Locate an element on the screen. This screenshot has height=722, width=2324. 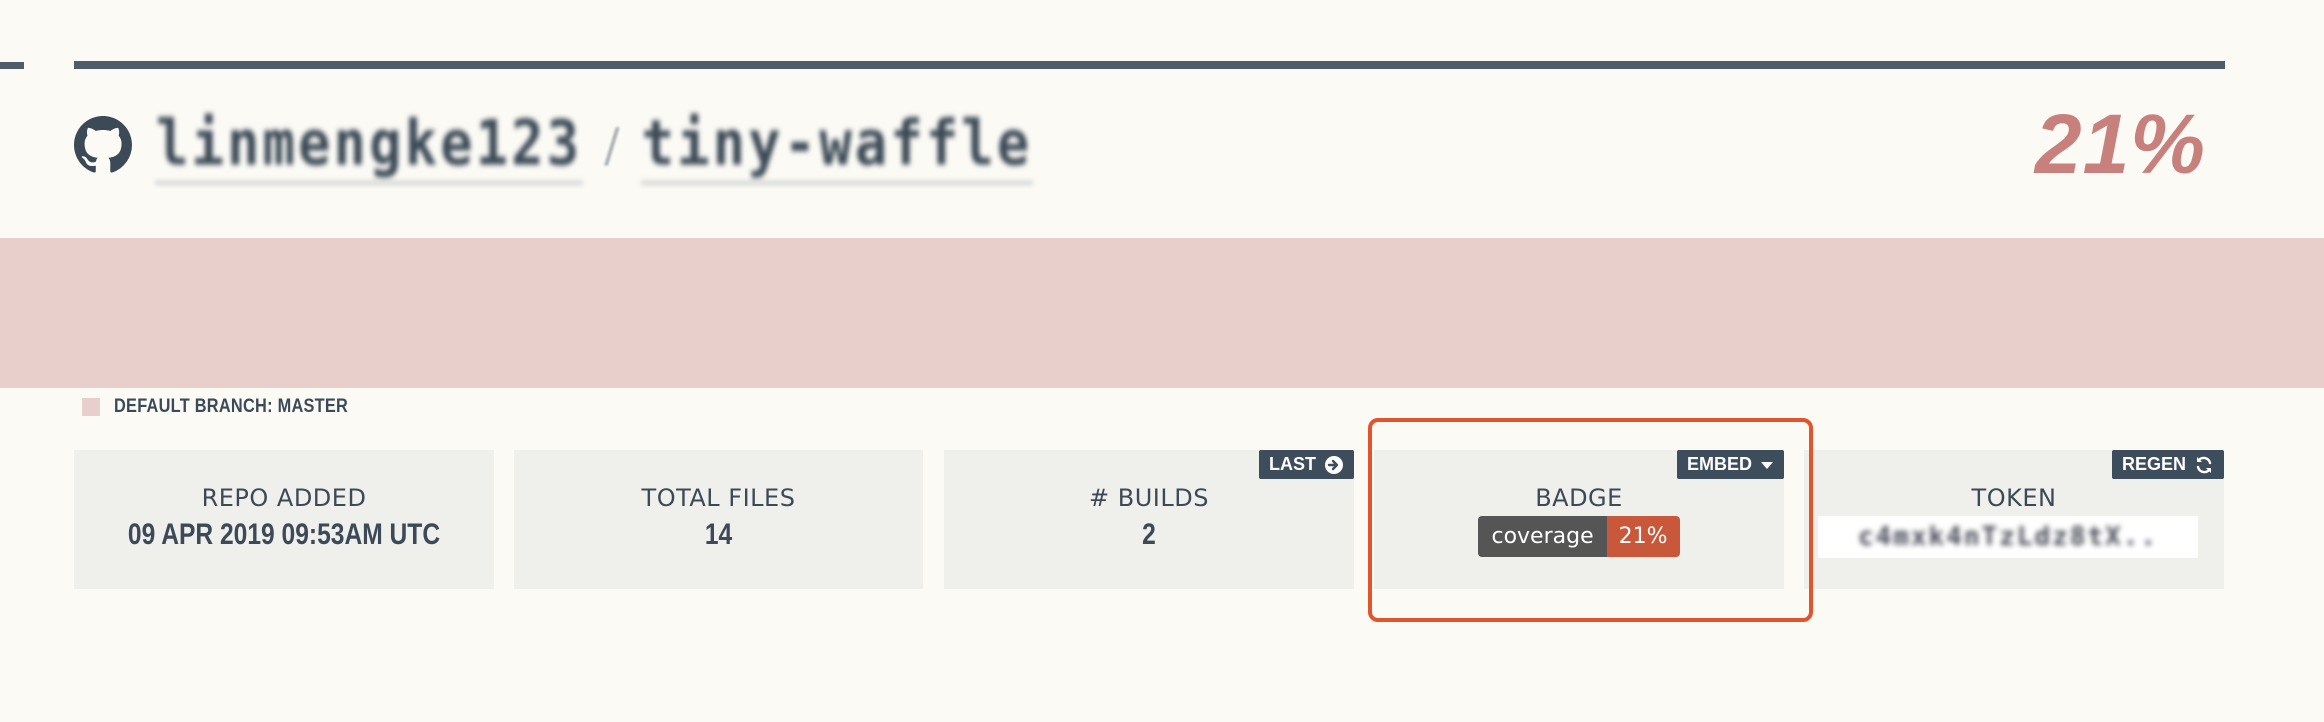
regen-label: REGEN is located at coordinates (2153, 464).